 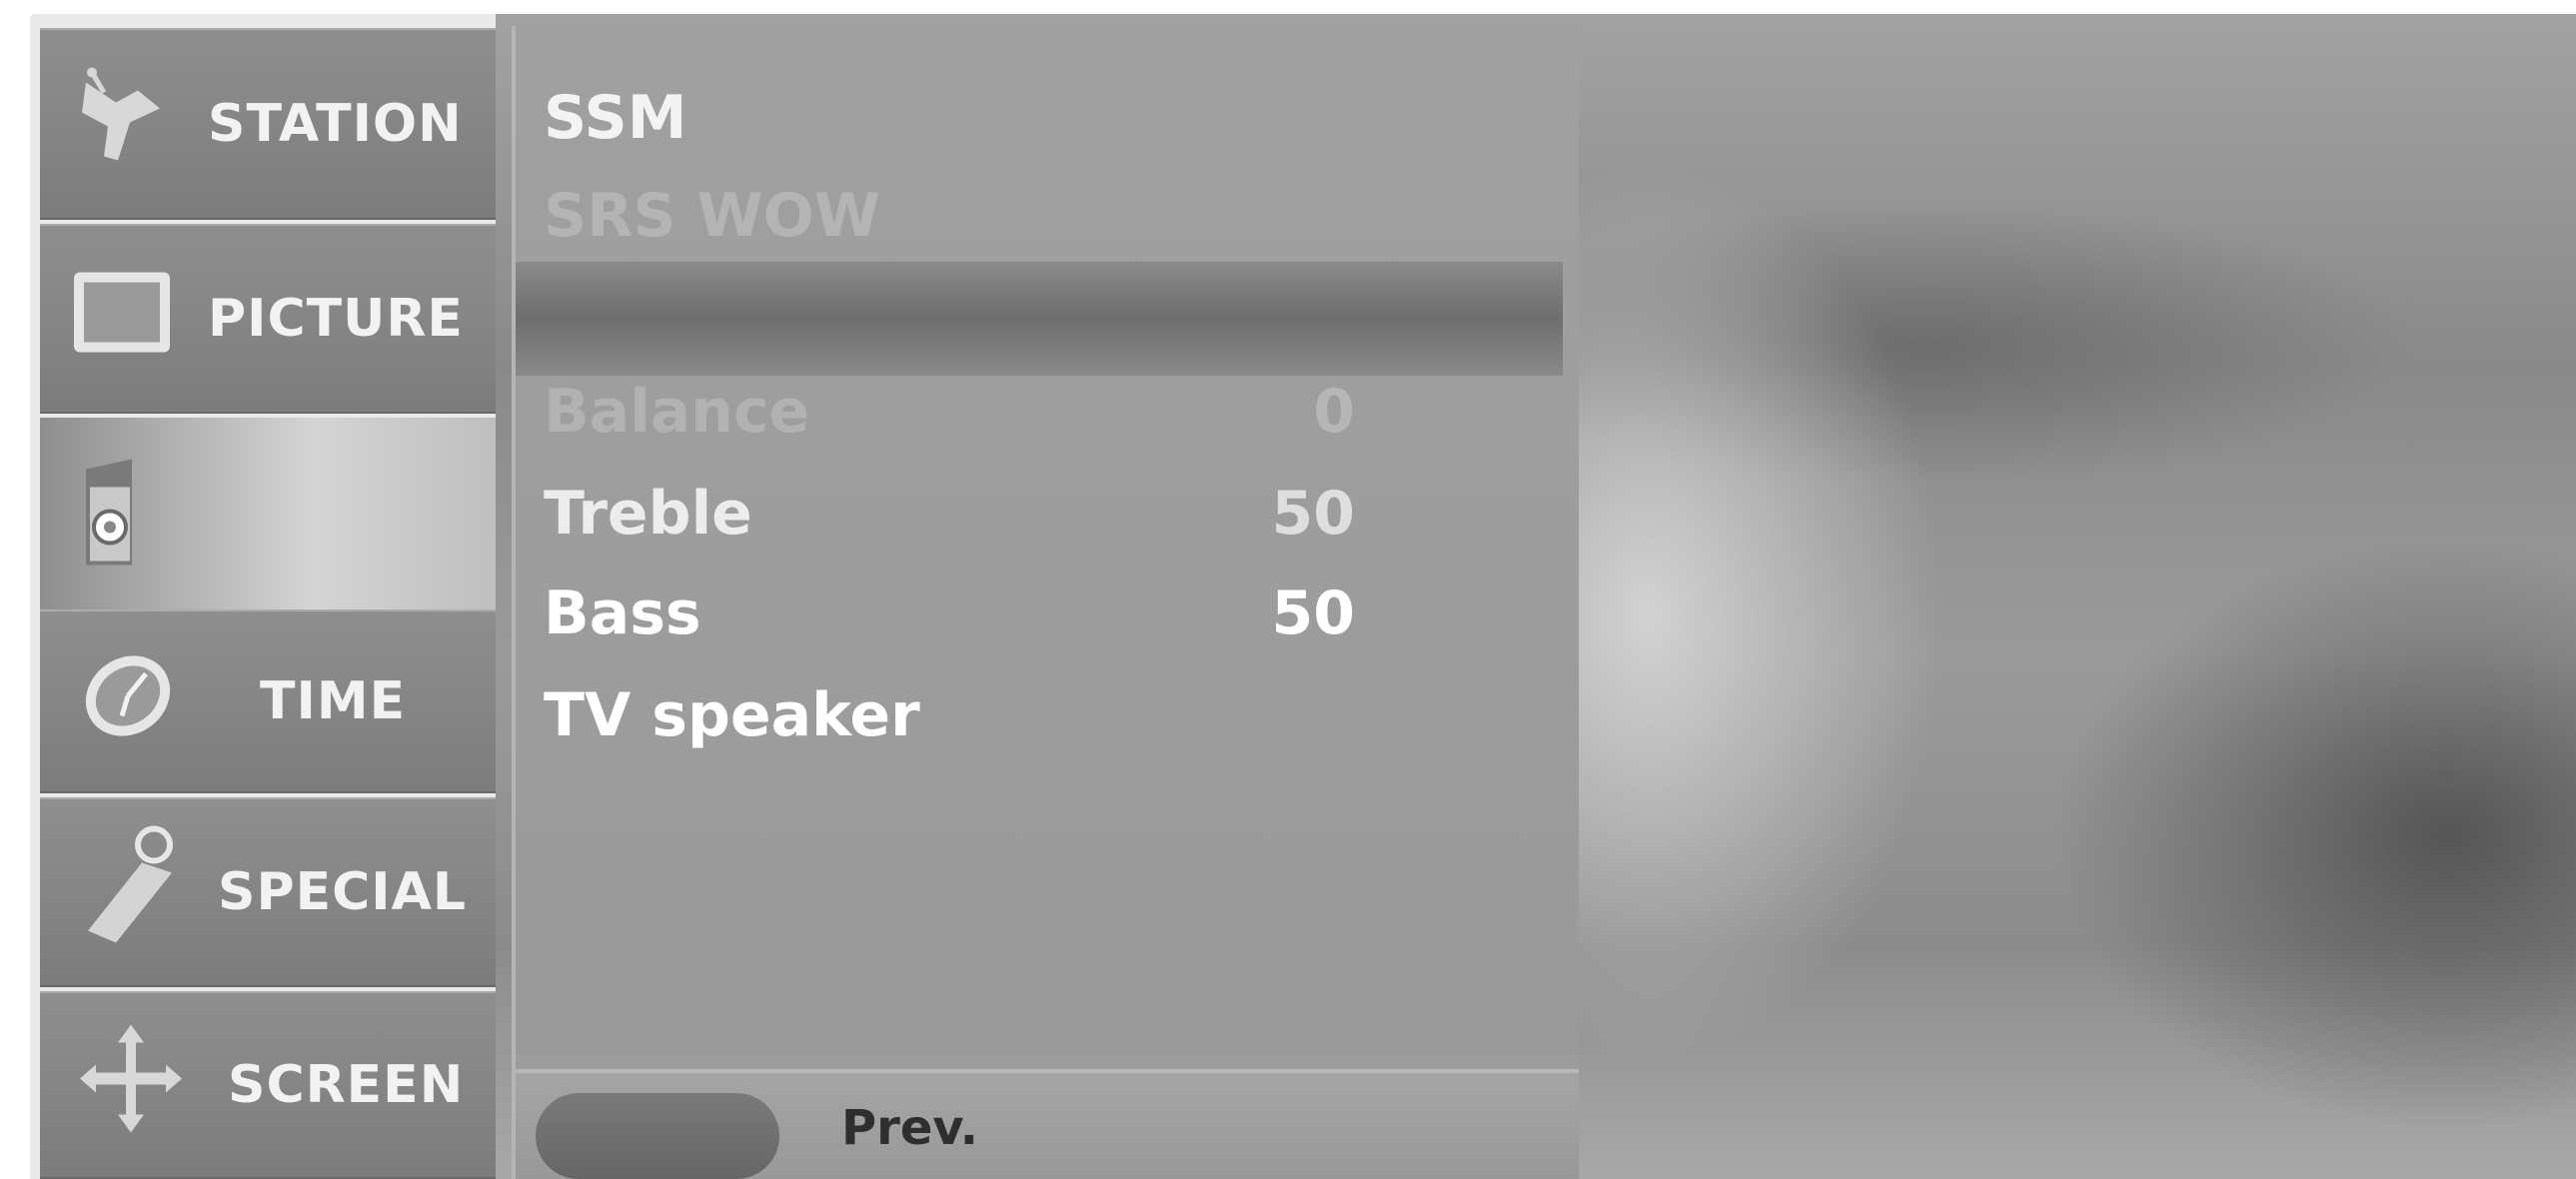 What do you see at coordinates (1035, 514) in the screenshot?
I see `option-row-treble: Treble 50` at bounding box center [1035, 514].